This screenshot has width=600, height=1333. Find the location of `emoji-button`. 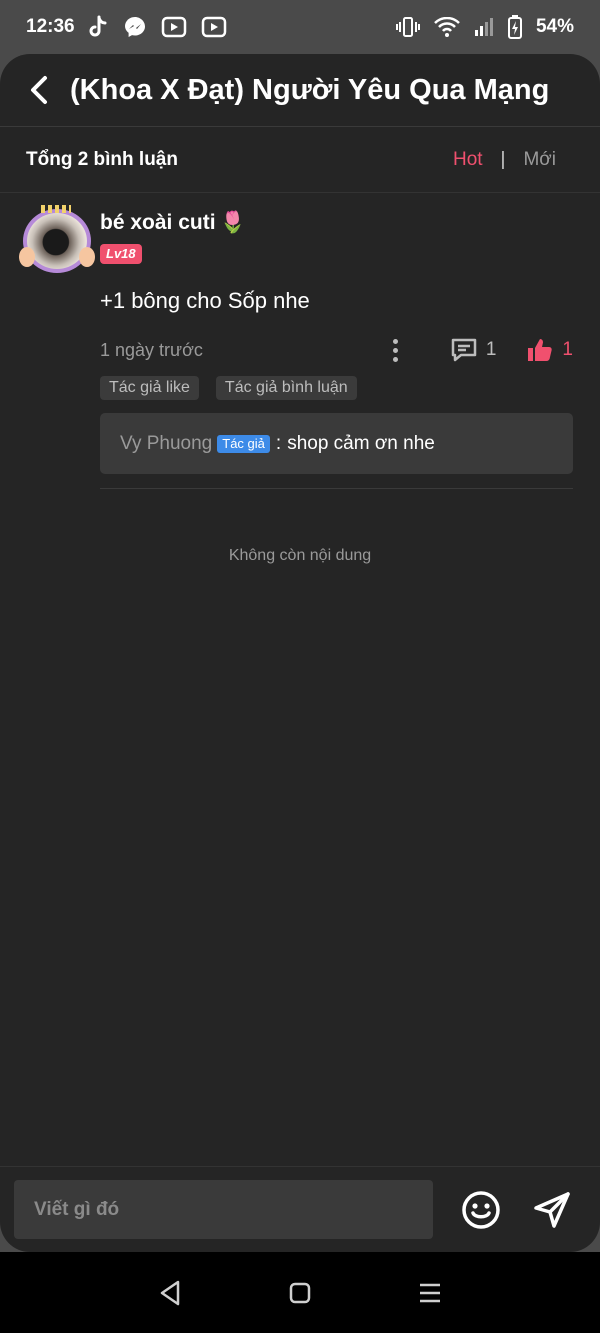

emoji-button is located at coordinates (481, 1210).